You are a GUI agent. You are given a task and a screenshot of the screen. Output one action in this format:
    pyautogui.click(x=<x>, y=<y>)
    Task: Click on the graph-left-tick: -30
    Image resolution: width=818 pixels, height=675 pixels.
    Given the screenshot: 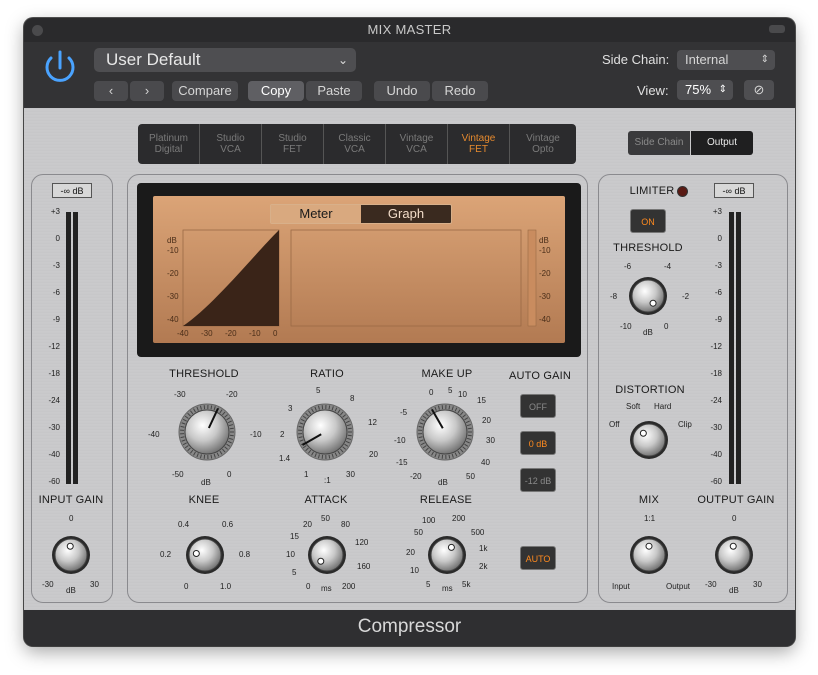 What is the action you would take?
    pyautogui.click(x=173, y=296)
    